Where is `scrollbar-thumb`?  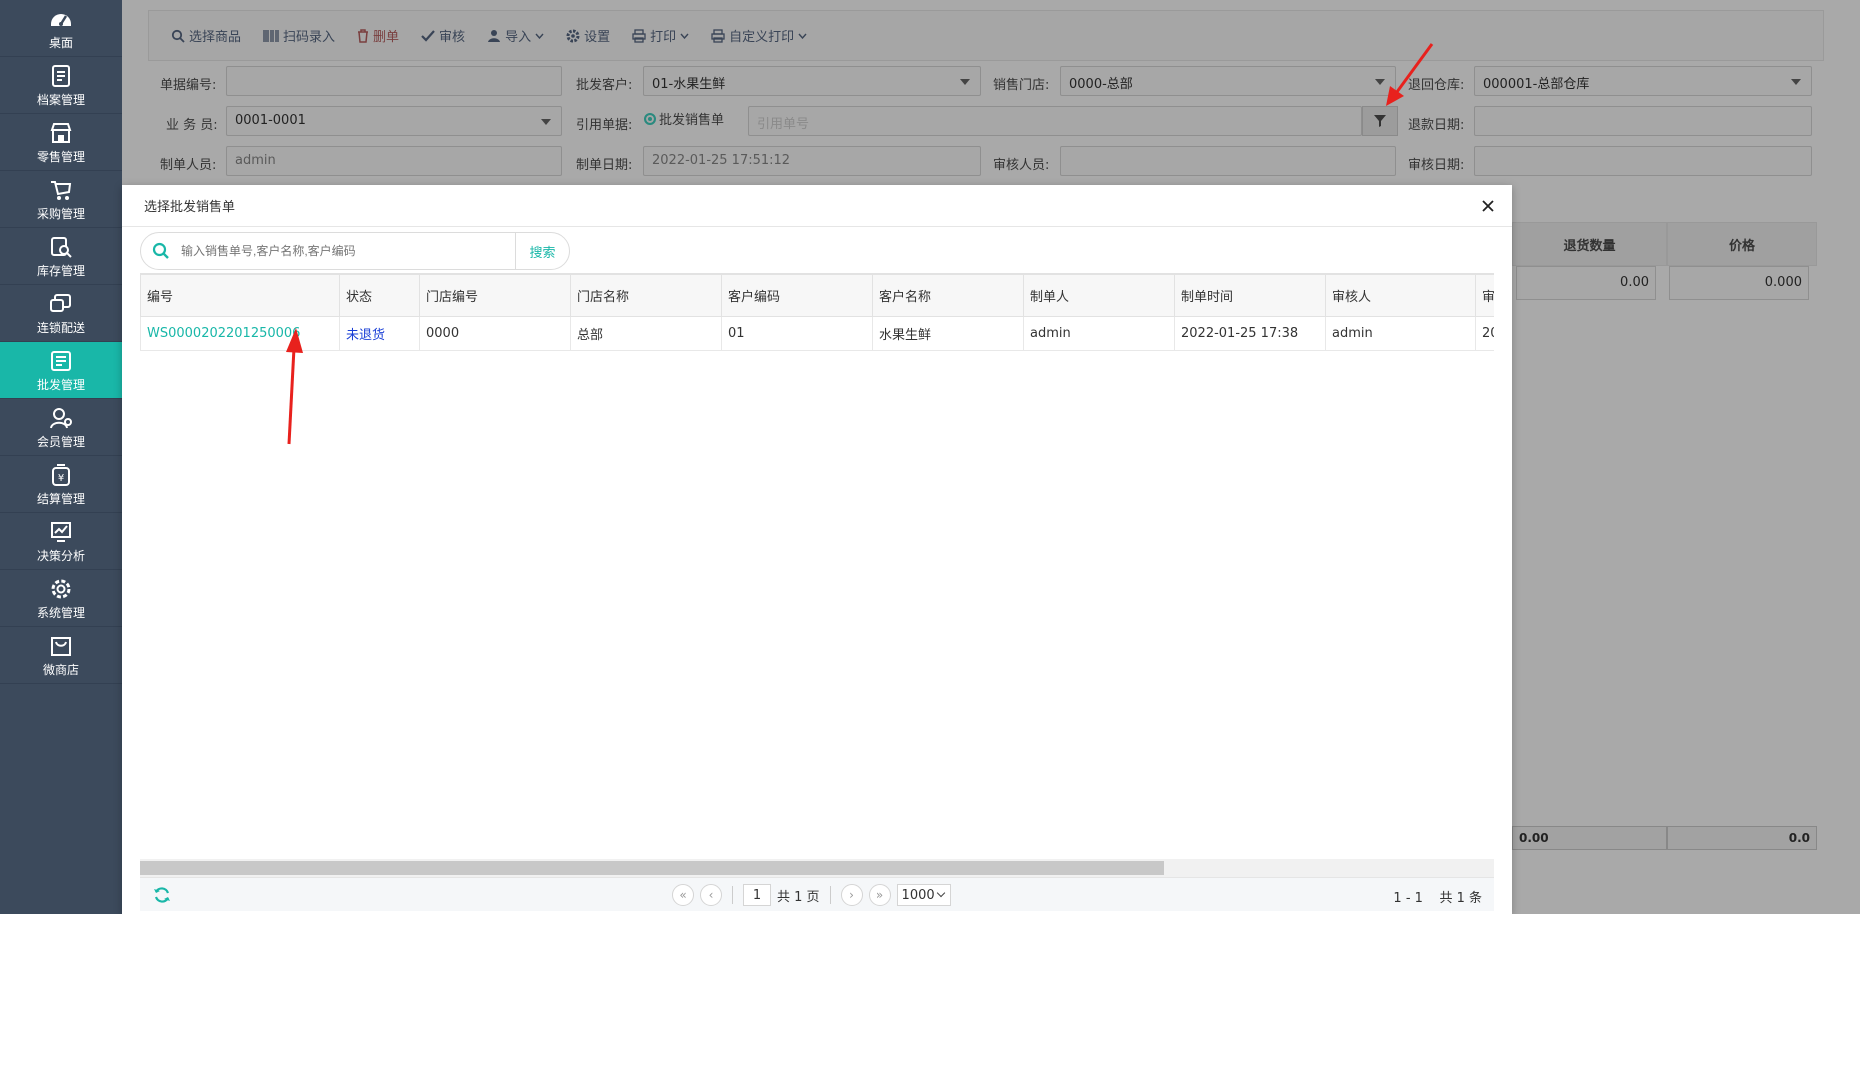 scrollbar-thumb is located at coordinates (652, 868).